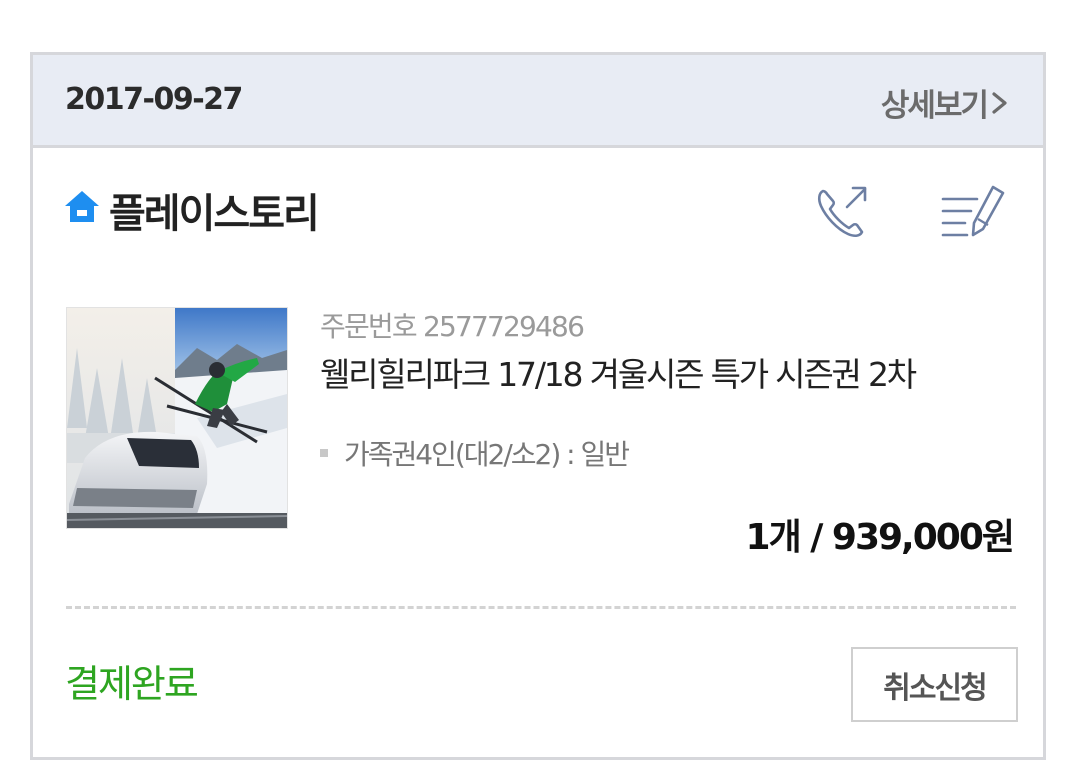 The height and width of the screenshot is (765, 1080). I want to click on bullet-icon, so click(324, 453).